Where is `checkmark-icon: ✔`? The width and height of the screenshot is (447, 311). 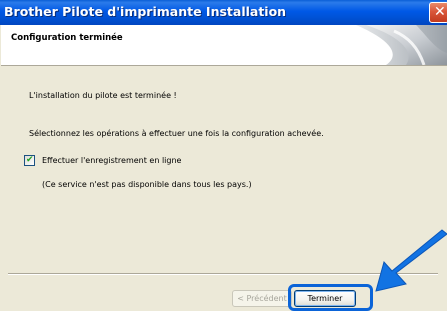 checkmark-icon: ✔ is located at coordinates (30, 160).